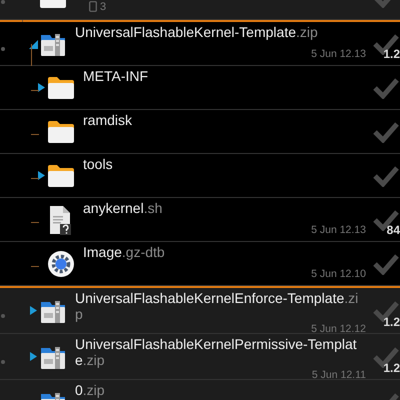 This screenshot has width=400, height=400. What do you see at coordinates (224, 120) in the screenshot?
I see `file-name: ramdisk` at bounding box center [224, 120].